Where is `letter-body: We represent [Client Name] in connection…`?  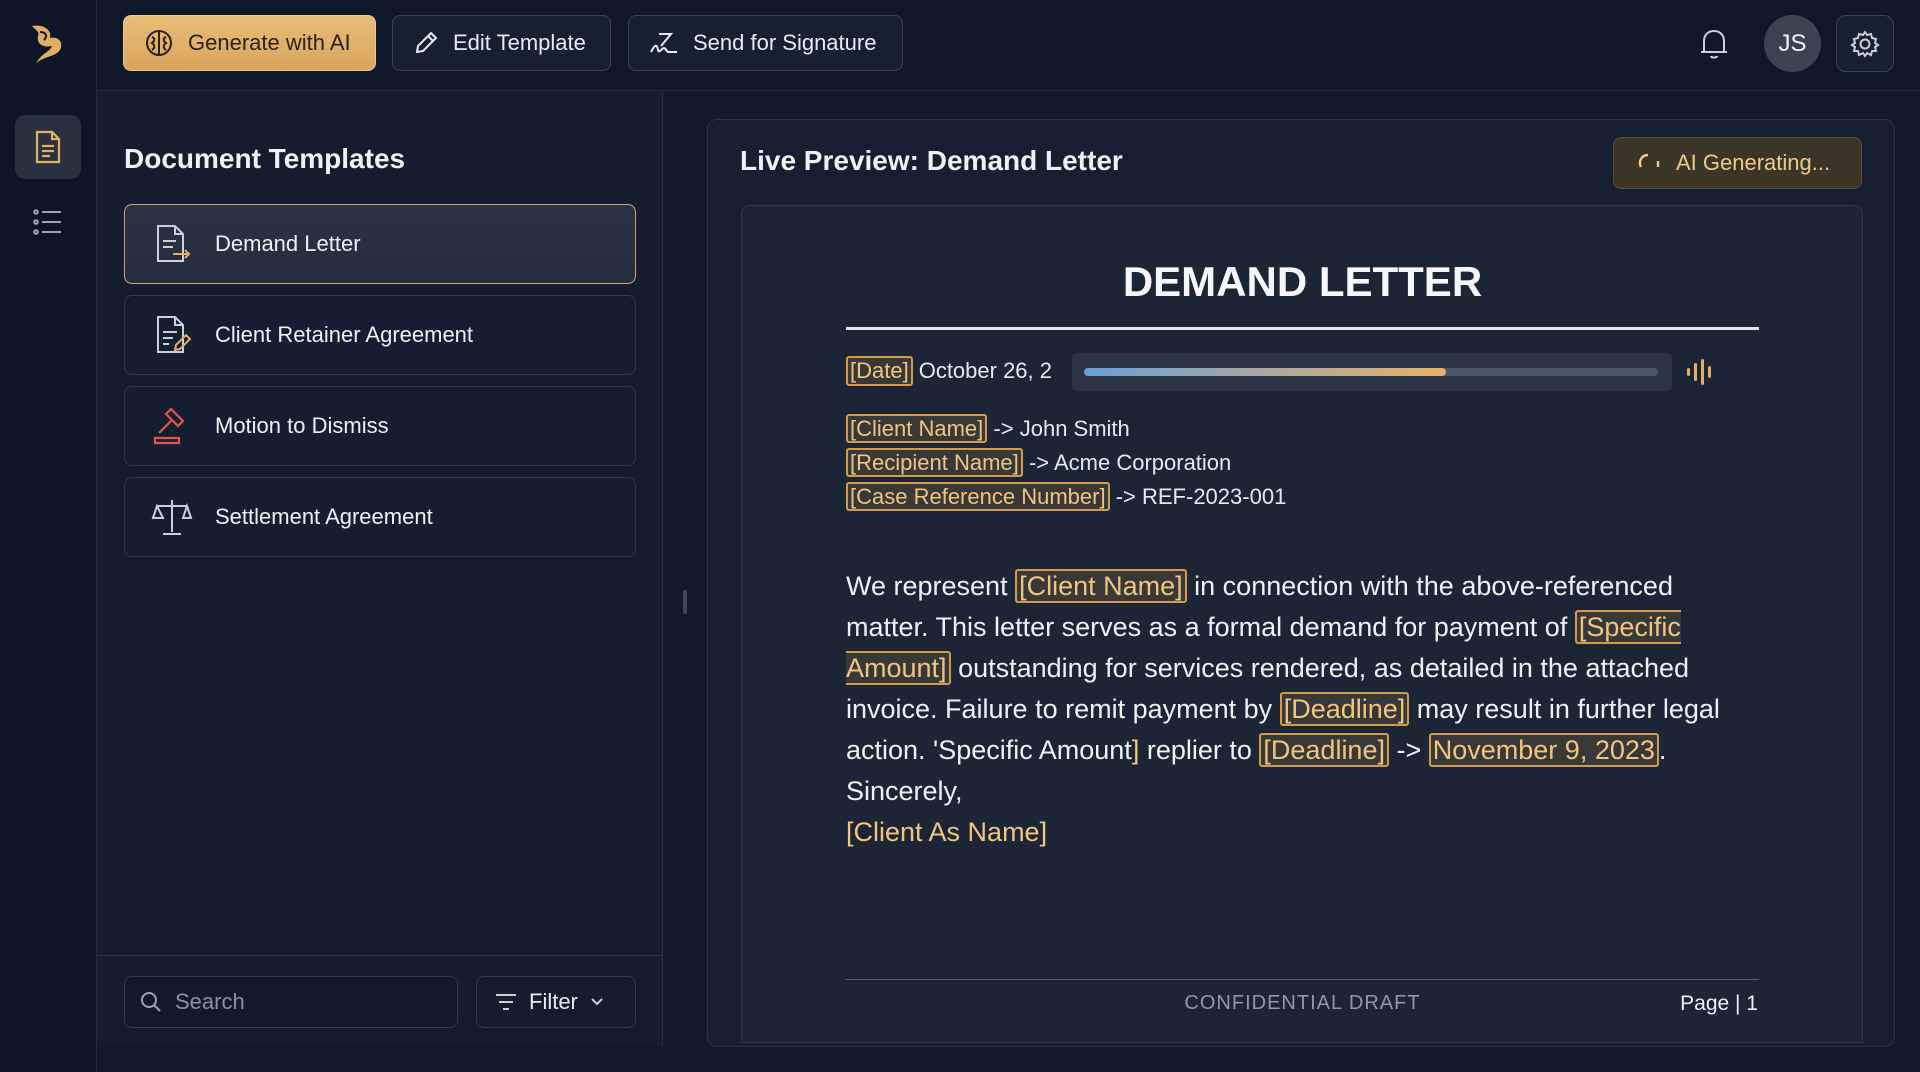 letter-body: We represent [Client Name] in connection… is located at coordinates (1302, 709).